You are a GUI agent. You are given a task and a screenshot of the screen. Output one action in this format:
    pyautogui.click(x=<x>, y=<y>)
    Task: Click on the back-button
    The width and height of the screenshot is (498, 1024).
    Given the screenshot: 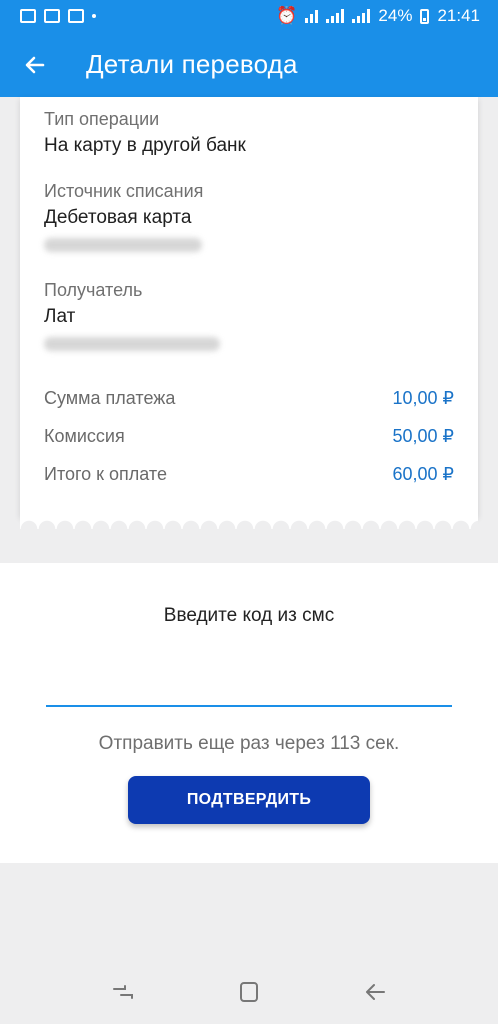 What is the action you would take?
    pyautogui.click(x=35, y=64)
    